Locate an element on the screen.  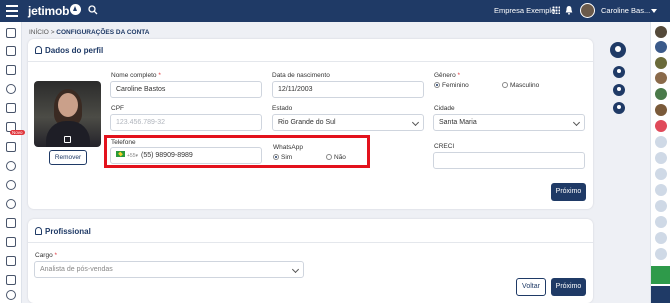
new-badge: Novo is located at coordinates (17, 132).